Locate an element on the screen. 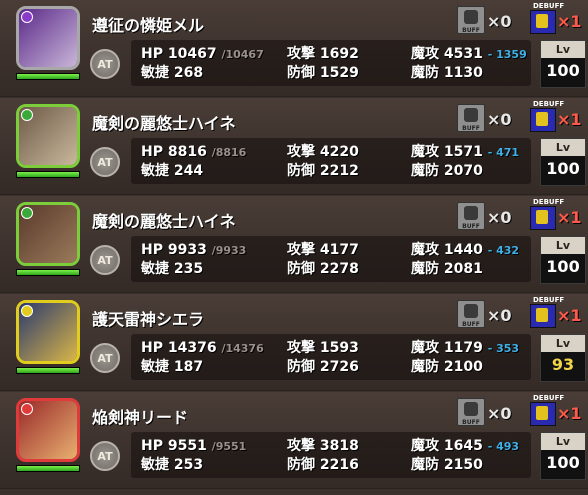  hp-value: 9933 is located at coordinates (187, 250).